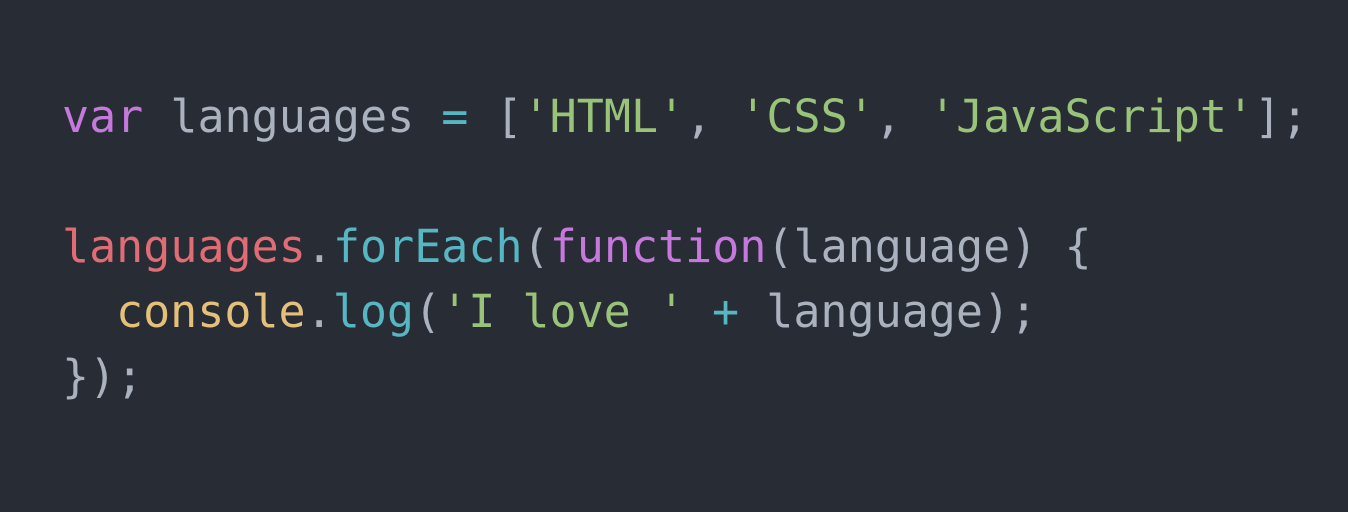 This screenshot has height=512, width=1348. I want to click on token-comma-2: ,, so click(901, 116).